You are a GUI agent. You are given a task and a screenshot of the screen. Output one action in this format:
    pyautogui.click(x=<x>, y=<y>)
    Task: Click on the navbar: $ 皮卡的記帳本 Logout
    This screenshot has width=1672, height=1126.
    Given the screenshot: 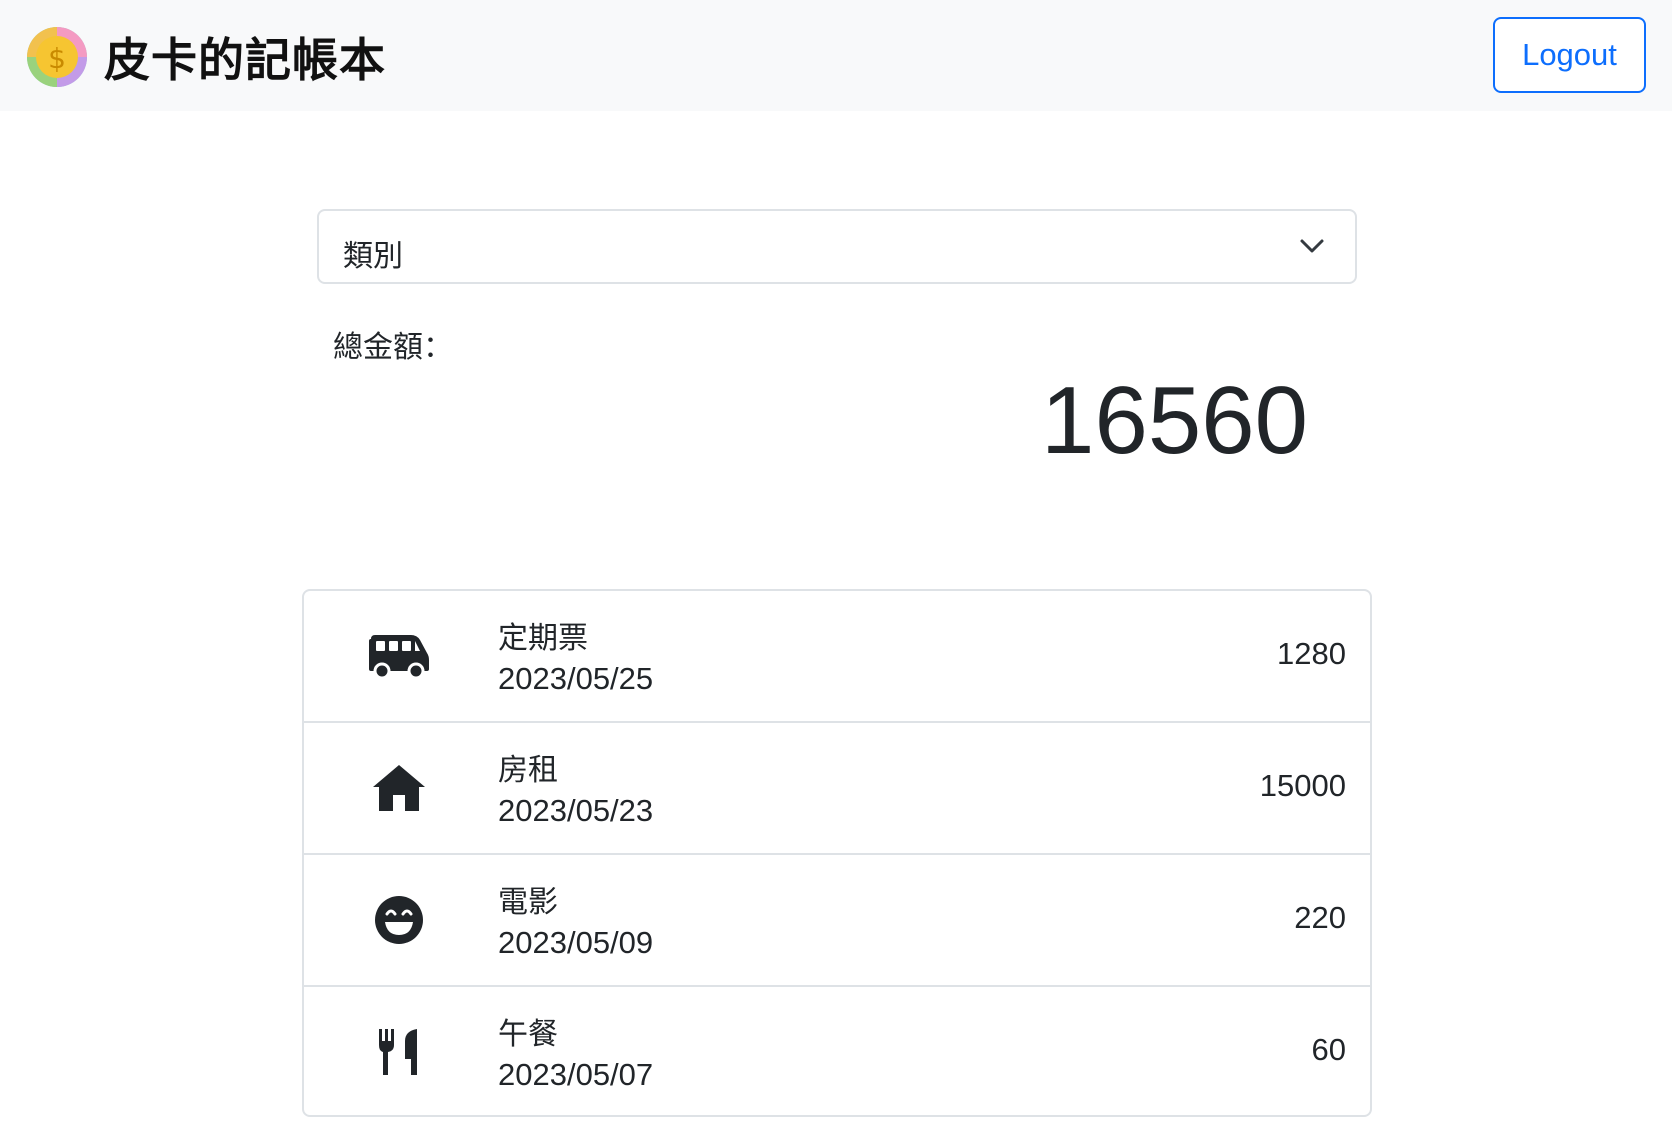 What is the action you would take?
    pyautogui.click(x=836, y=55)
    